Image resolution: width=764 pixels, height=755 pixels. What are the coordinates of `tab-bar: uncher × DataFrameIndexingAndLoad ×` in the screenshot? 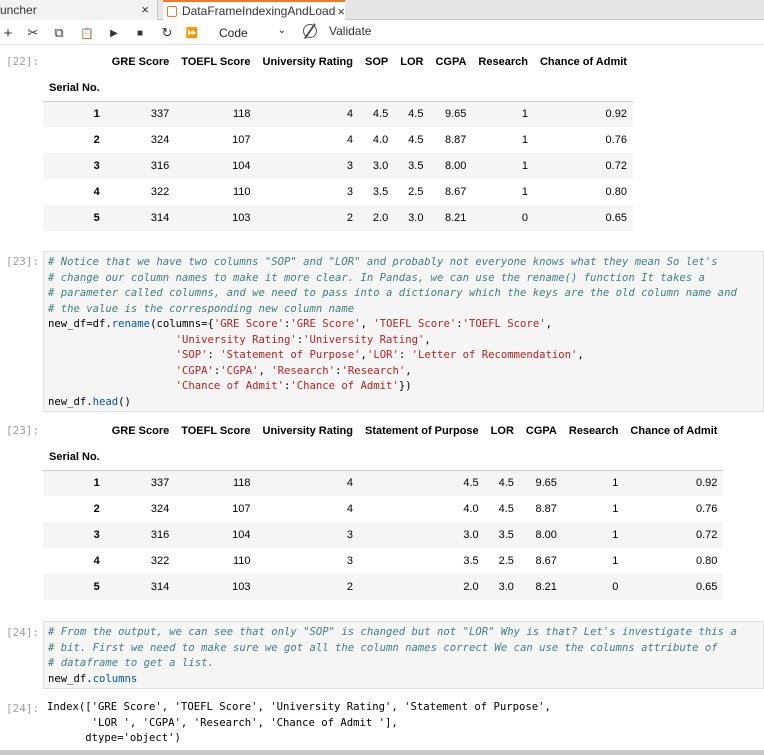 It's located at (382, 10).